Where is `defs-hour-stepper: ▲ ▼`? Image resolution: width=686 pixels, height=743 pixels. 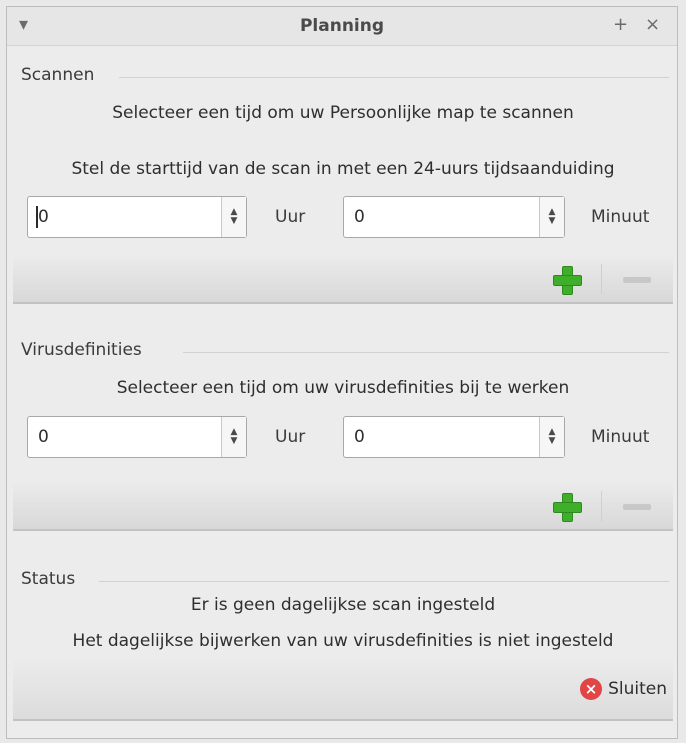 defs-hour-stepper: ▲ ▼ is located at coordinates (233, 437).